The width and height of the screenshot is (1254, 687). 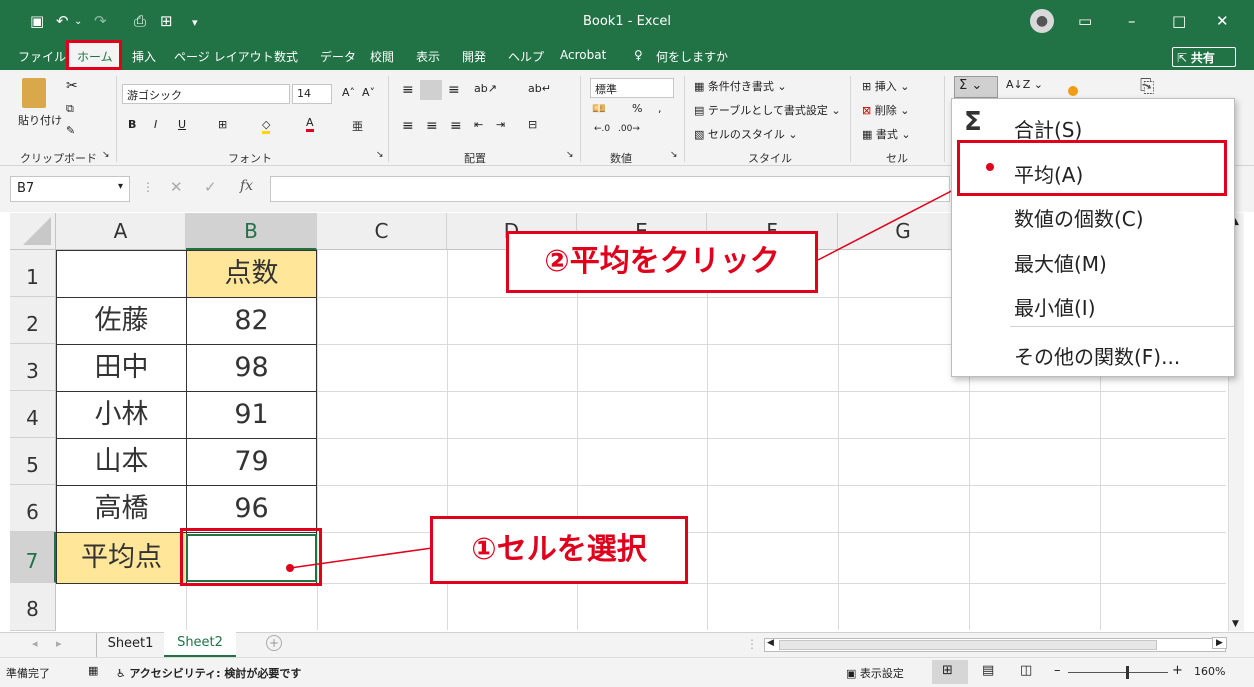 What do you see at coordinates (1048, 128) in the screenshot?
I see `menu-item-sum: 合計(S)` at bounding box center [1048, 128].